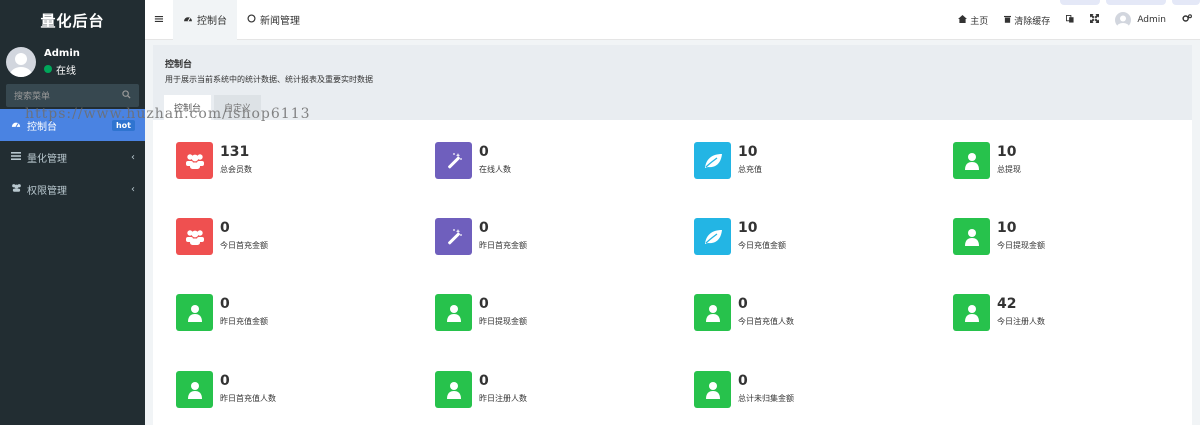  I want to click on stat-card: 0 昨日首充值人数, so click(301, 391).